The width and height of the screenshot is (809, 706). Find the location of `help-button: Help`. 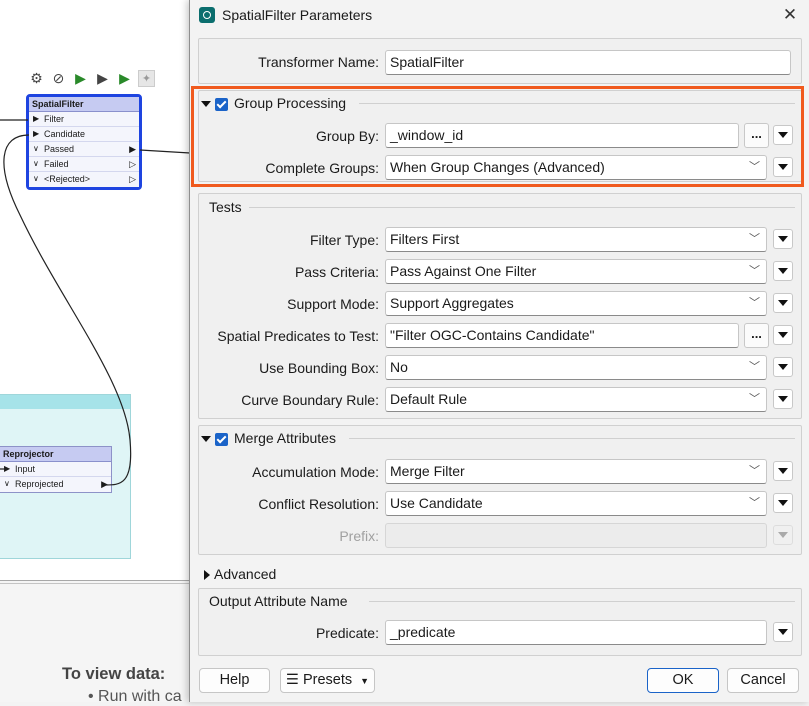

help-button: Help is located at coordinates (234, 680).